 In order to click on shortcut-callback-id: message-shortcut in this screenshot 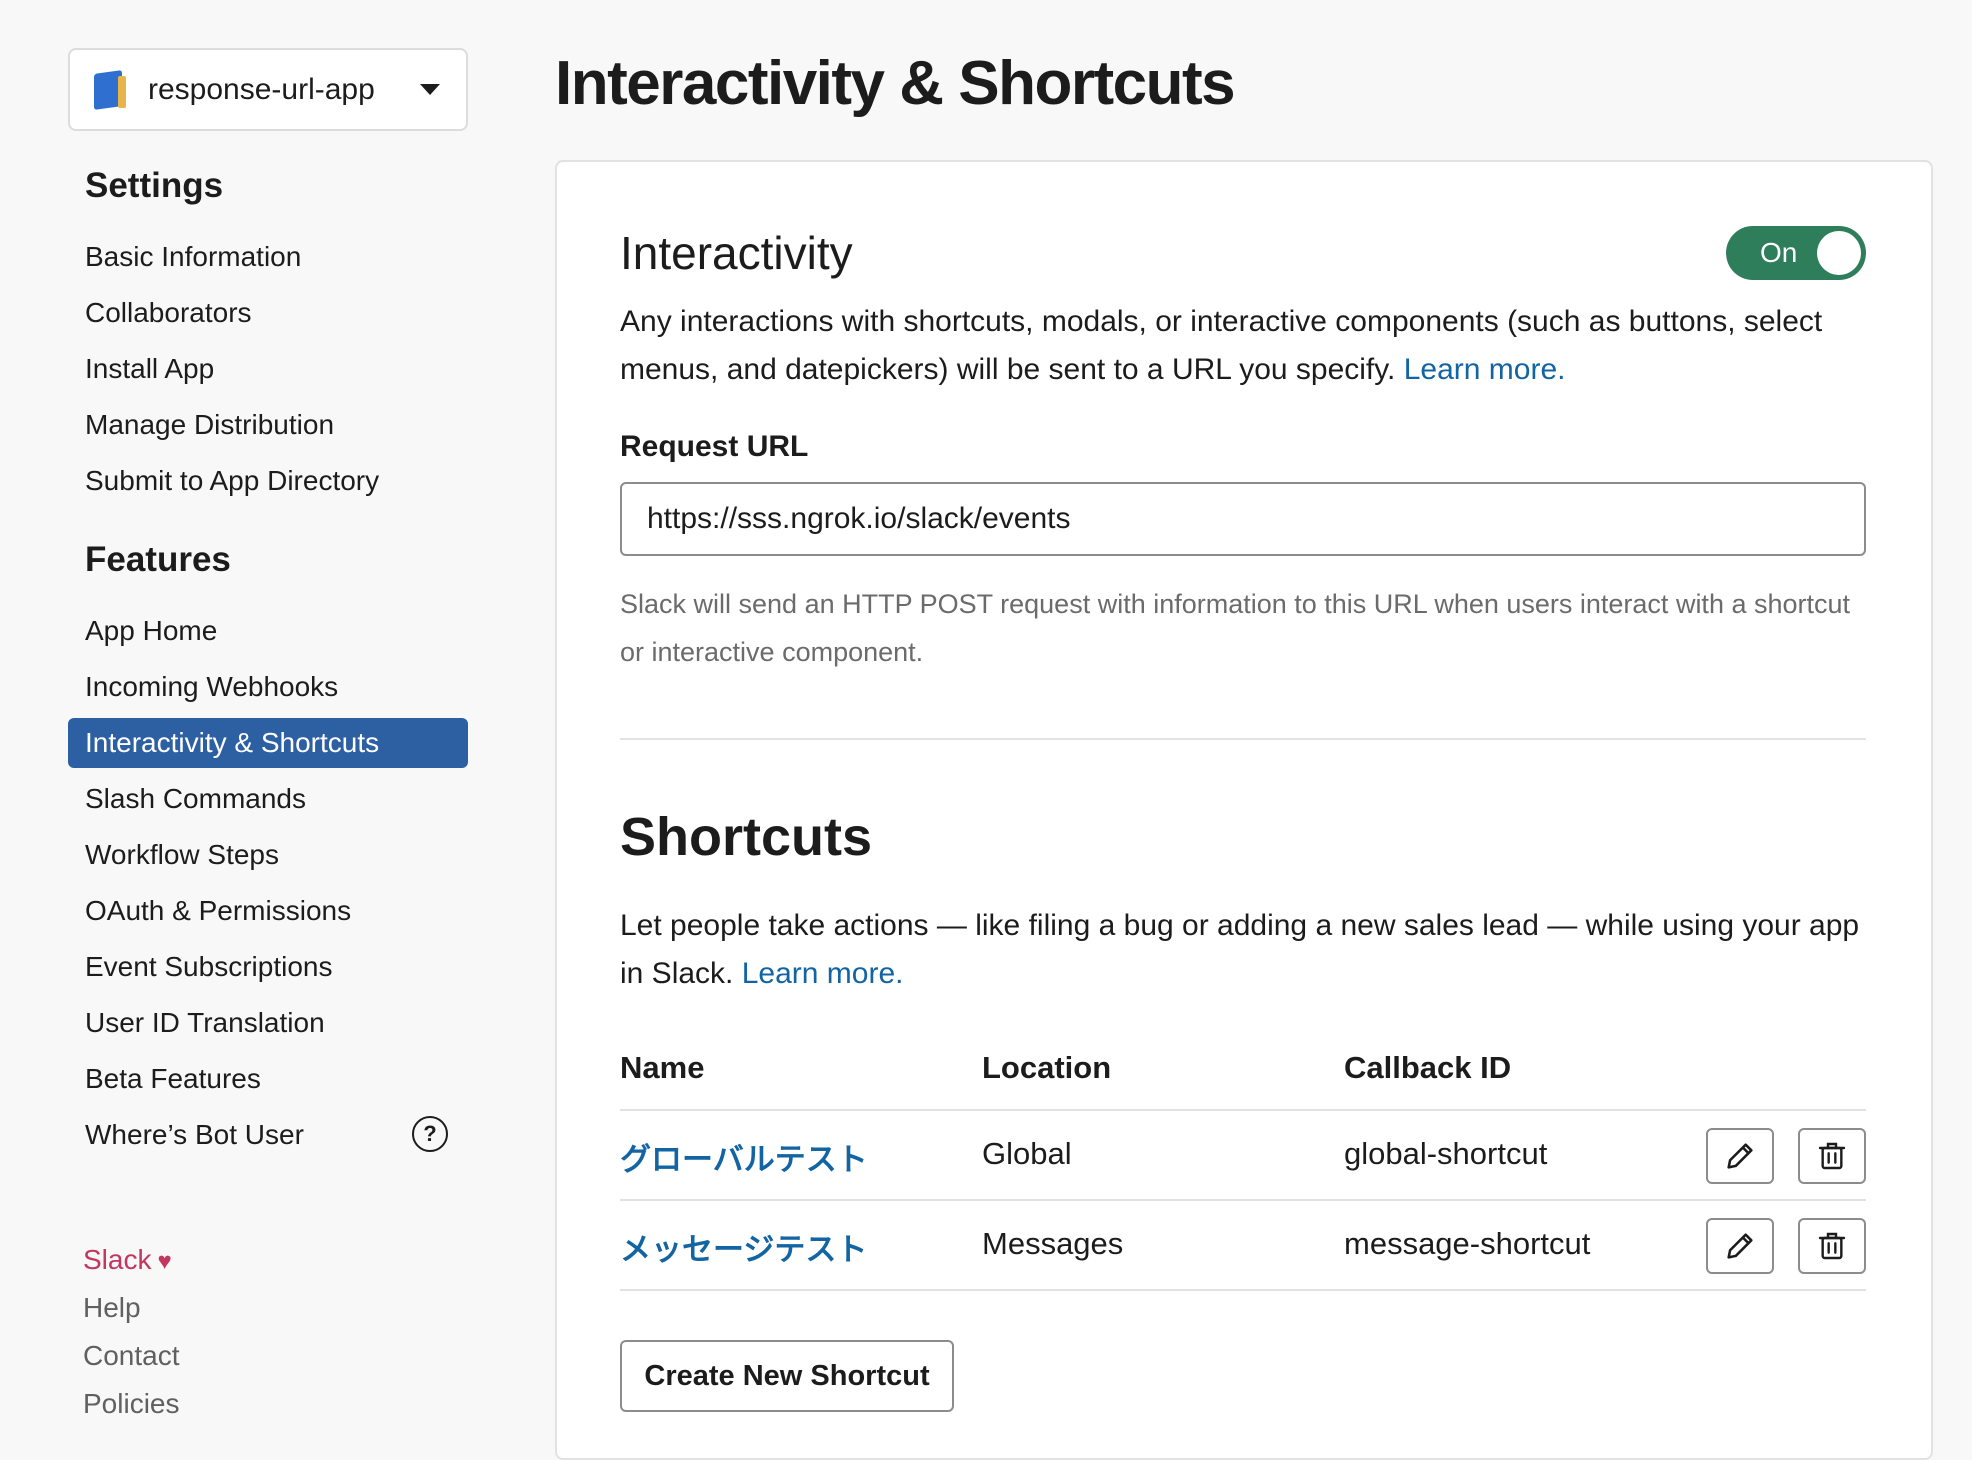, I will do `click(1467, 1243)`.